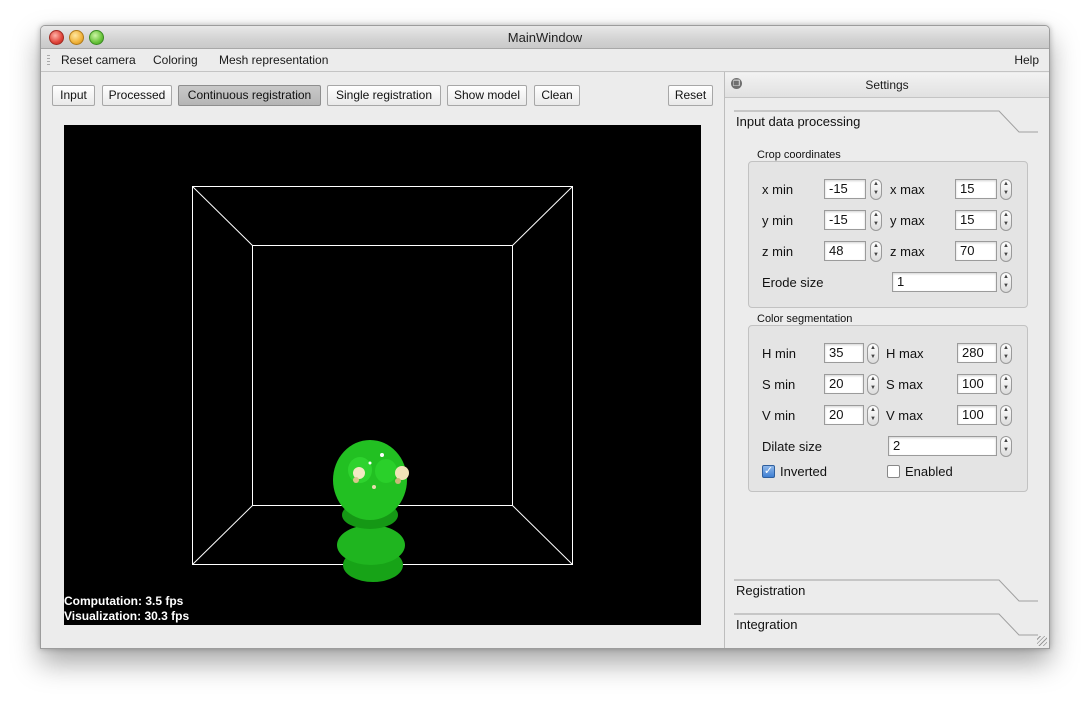 The height and width of the screenshot is (702, 1088). I want to click on menu-coloring: Coloring, so click(175, 60).